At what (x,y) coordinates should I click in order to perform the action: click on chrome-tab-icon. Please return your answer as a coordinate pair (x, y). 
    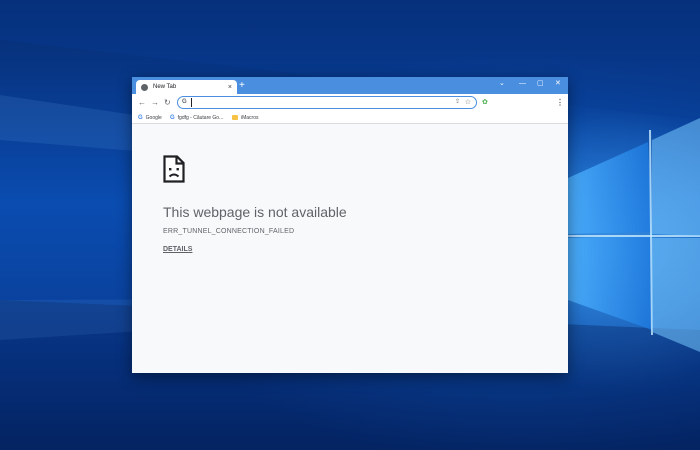
    Looking at the image, I should click on (144, 87).